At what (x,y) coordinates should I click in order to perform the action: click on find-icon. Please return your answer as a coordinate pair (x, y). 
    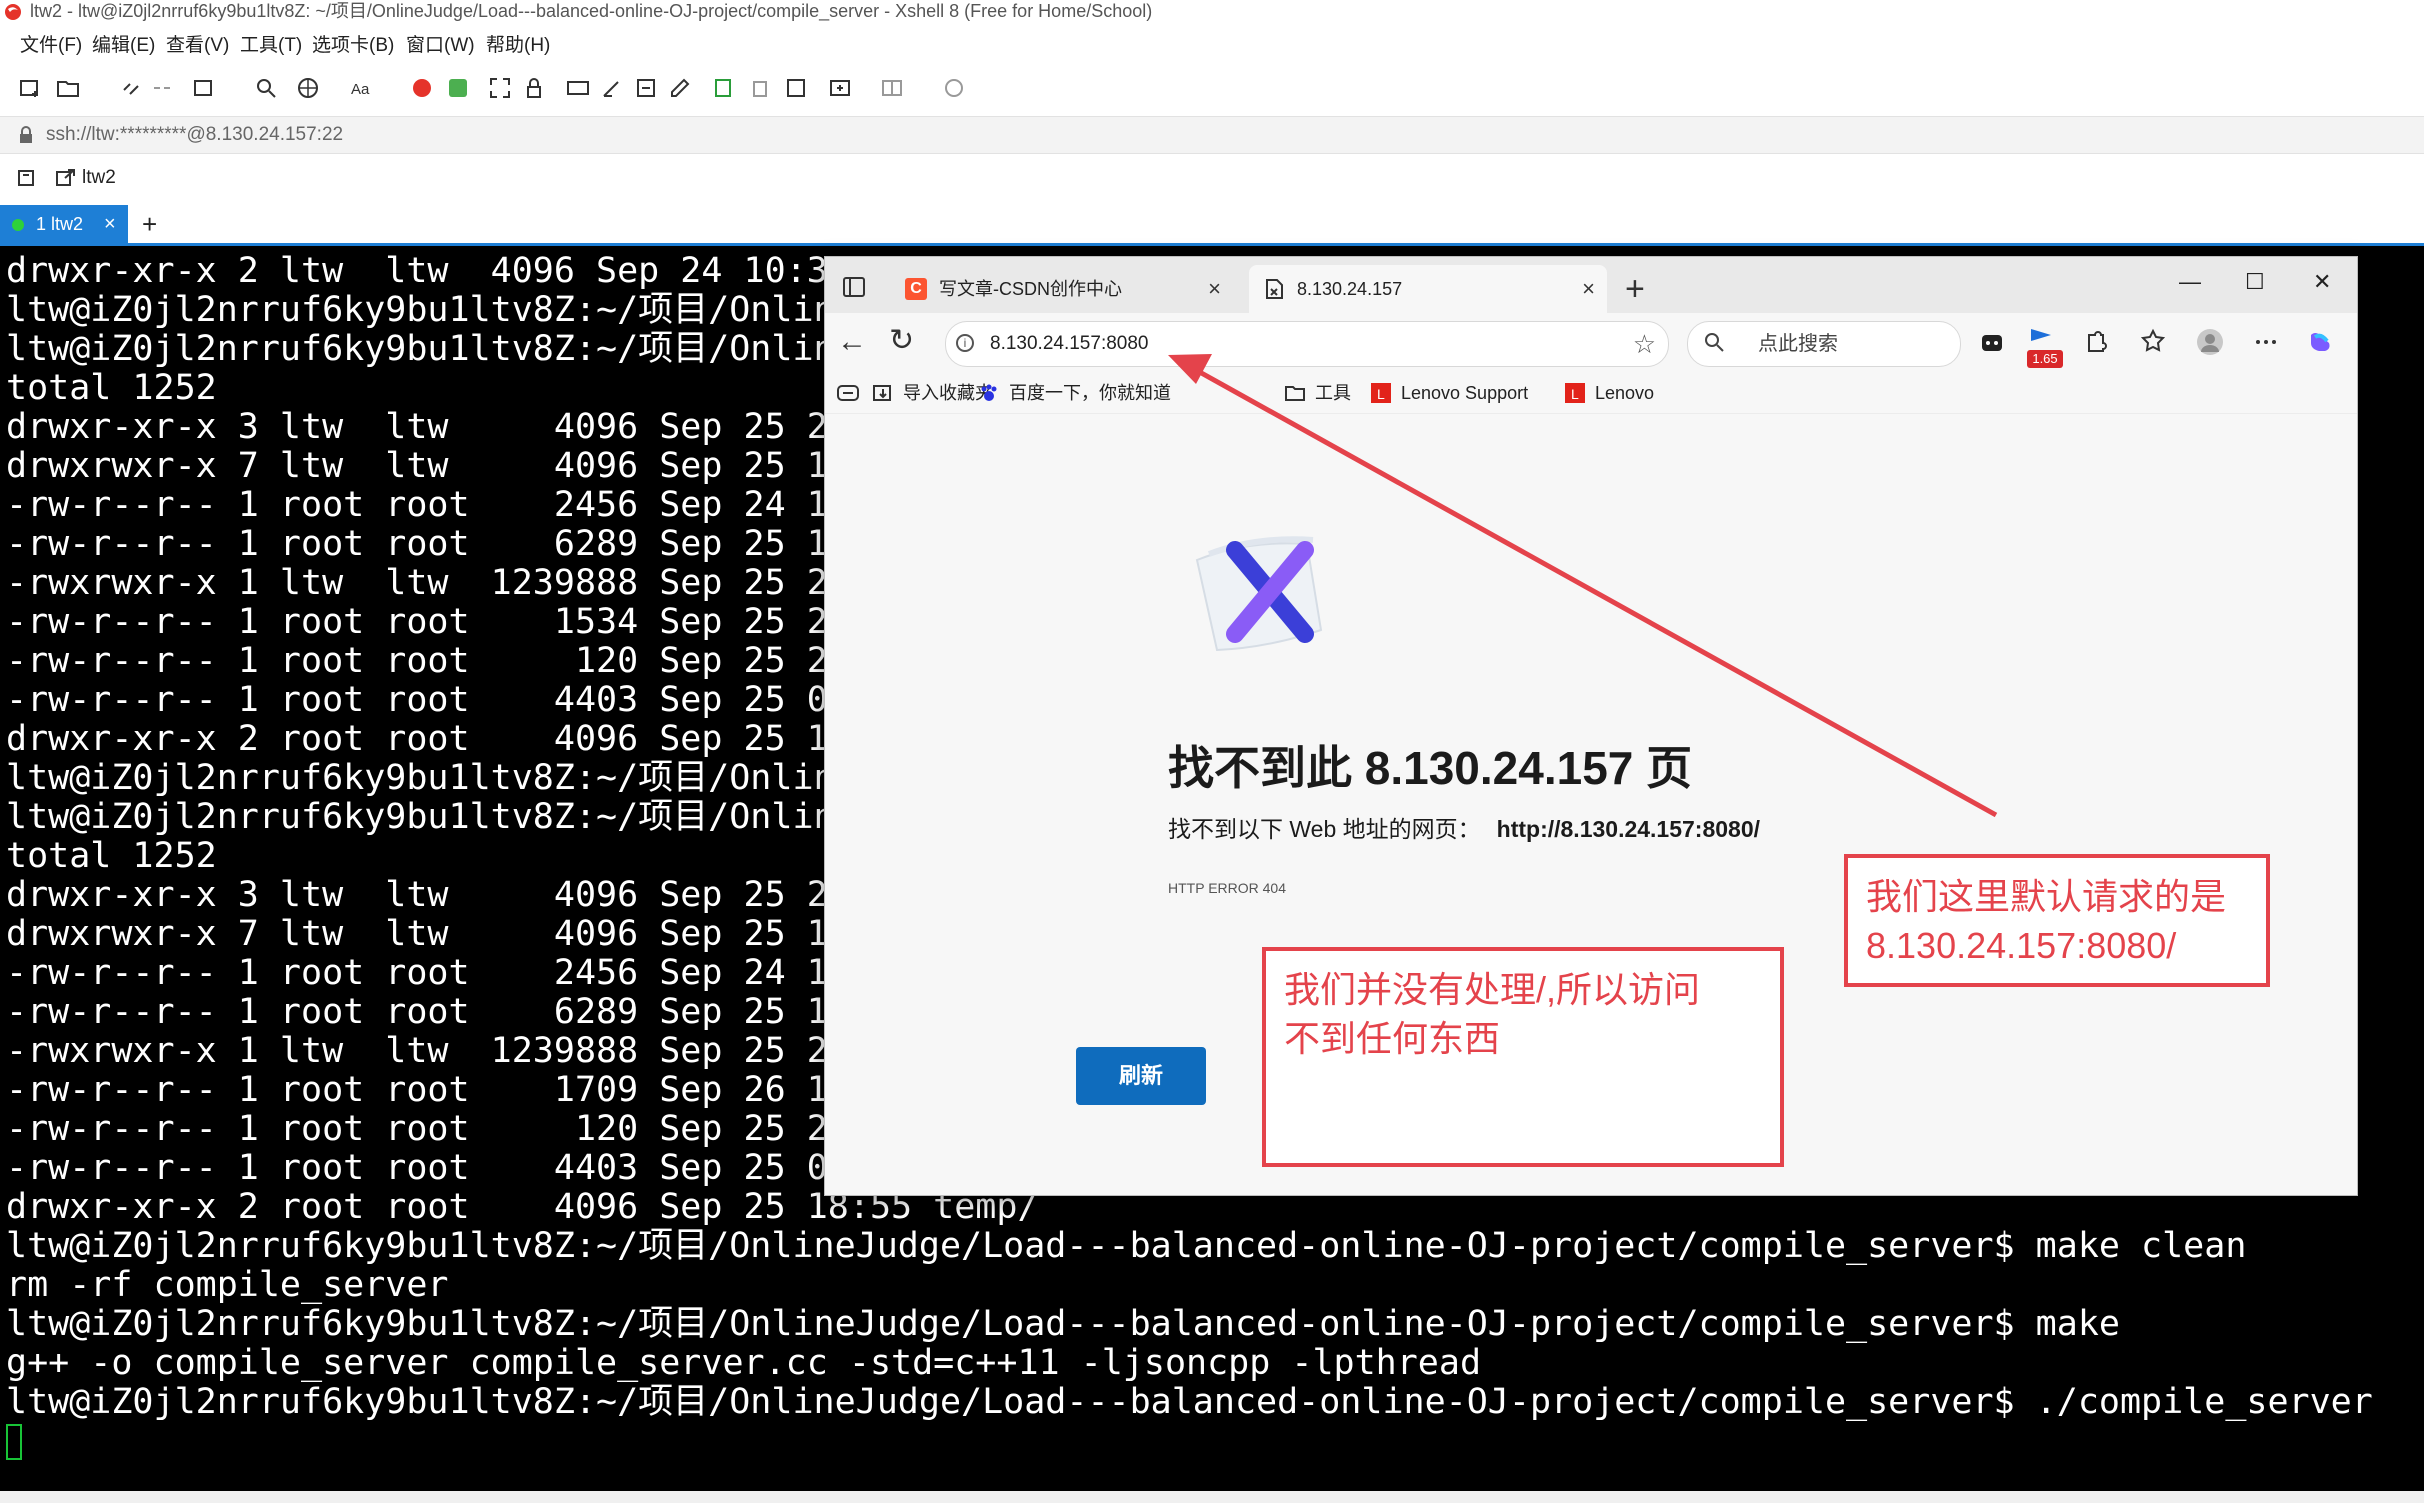
    Looking at the image, I should click on (266, 88).